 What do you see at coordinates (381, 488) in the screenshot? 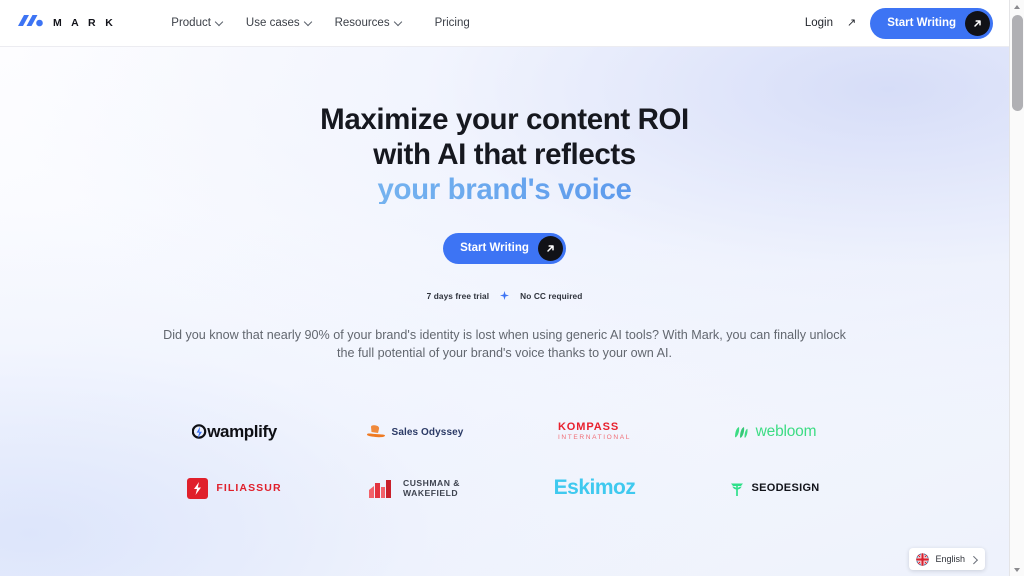
I see `cushman-bars-icon` at bounding box center [381, 488].